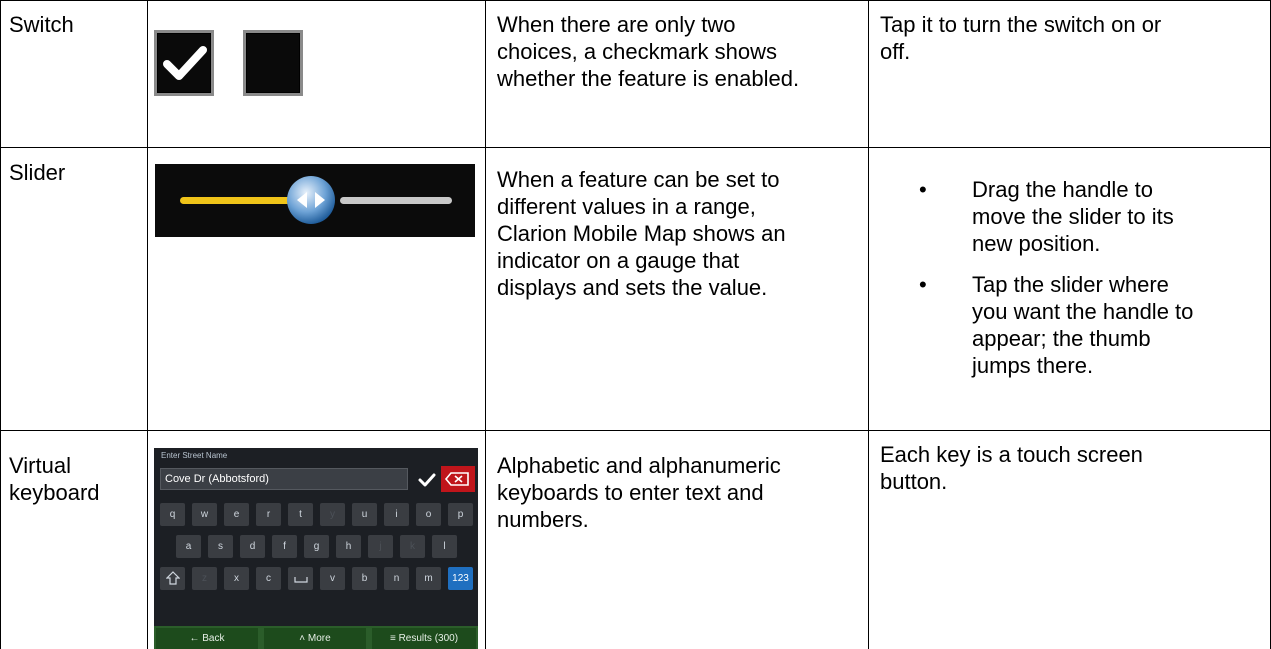 The height and width of the screenshot is (649, 1271). I want to click on delete-key, so click(458, 479).